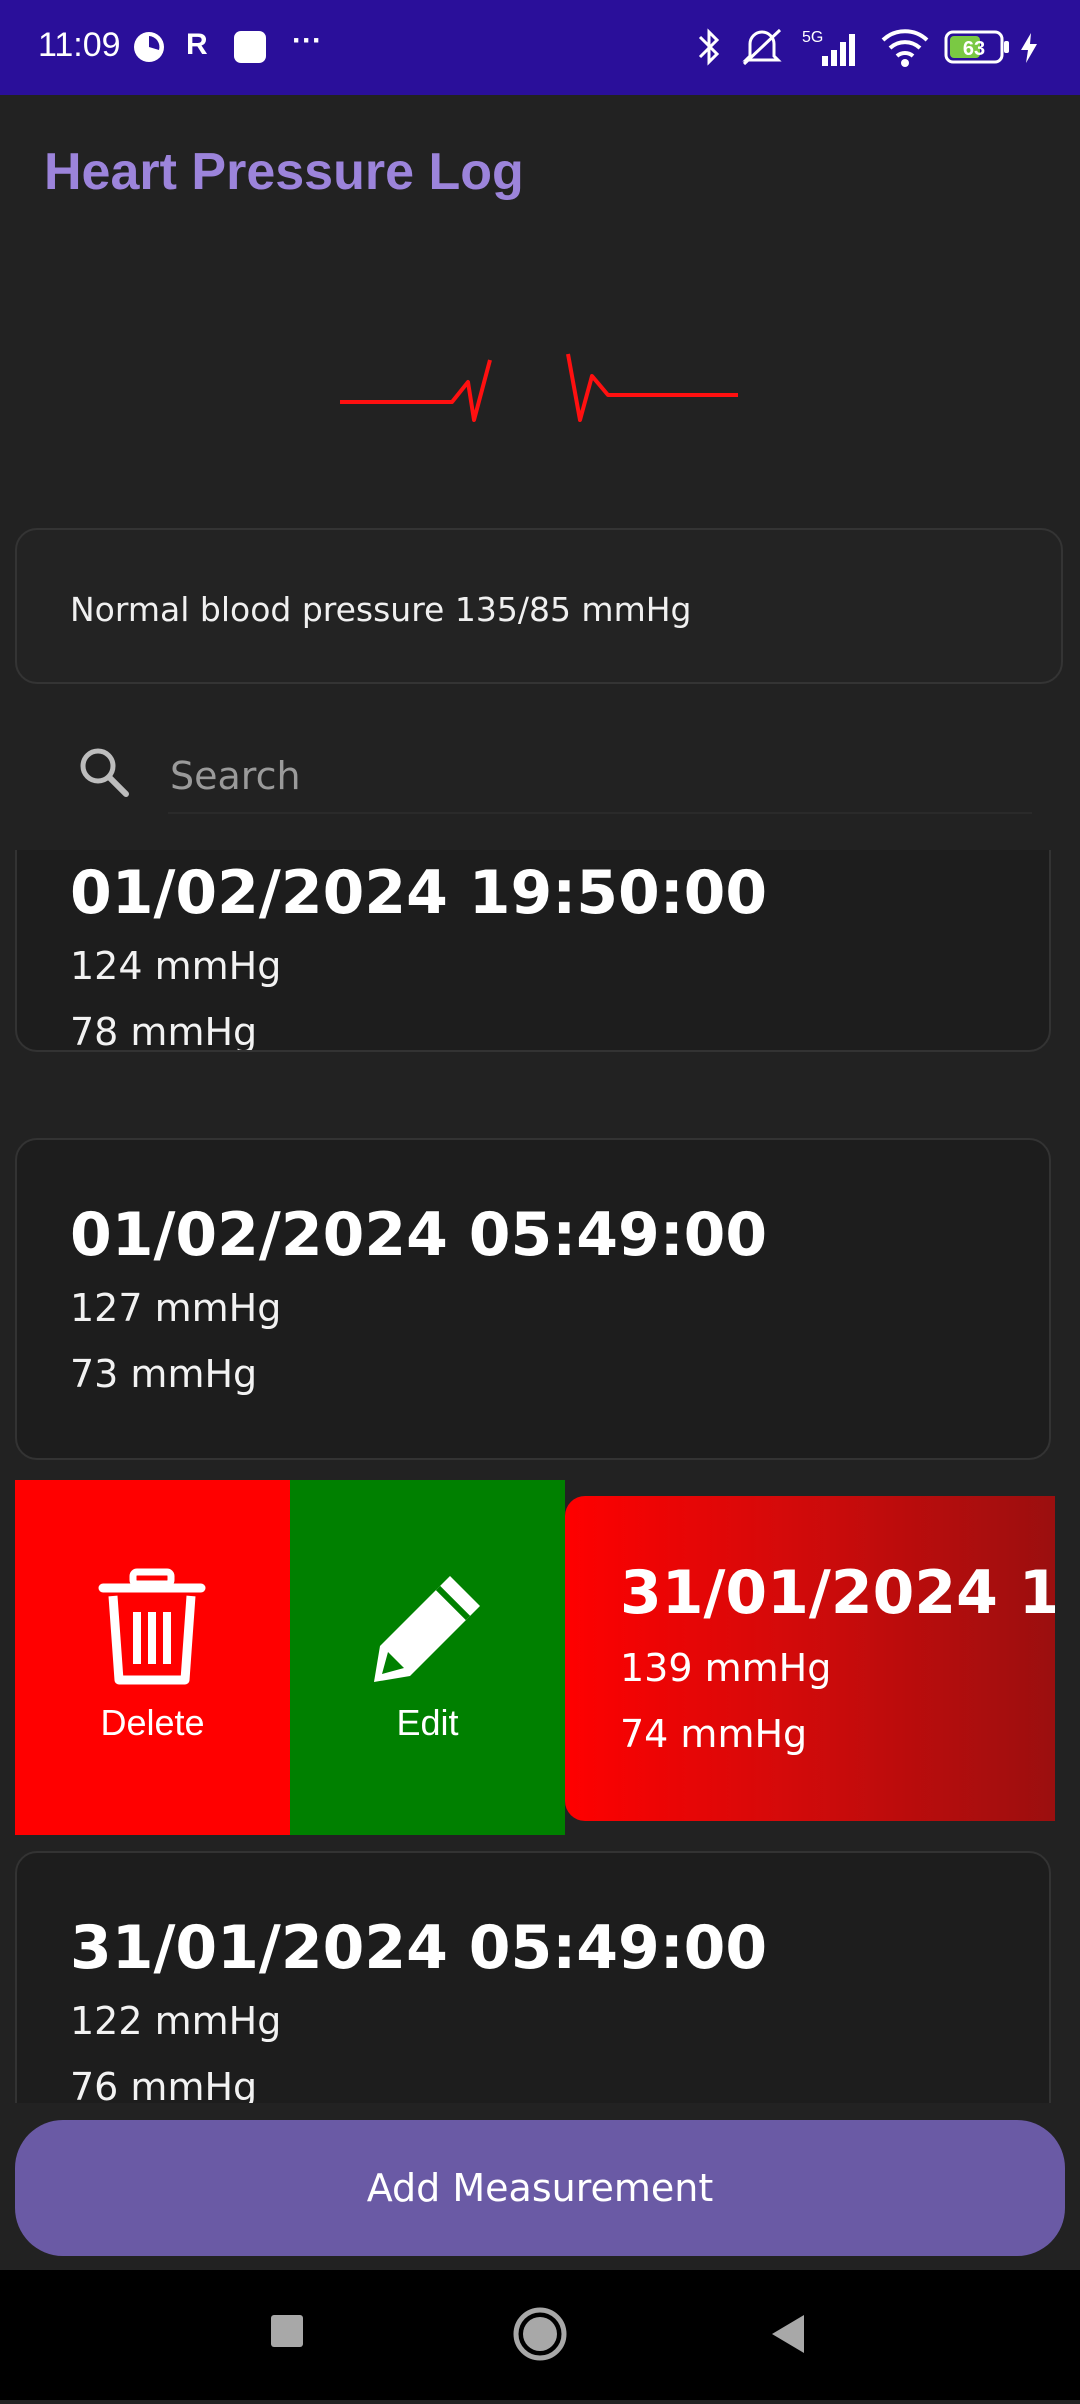 This screenshot has height=2404, width=1080. I want to click on status-time: 11:09, so click(79, 45).